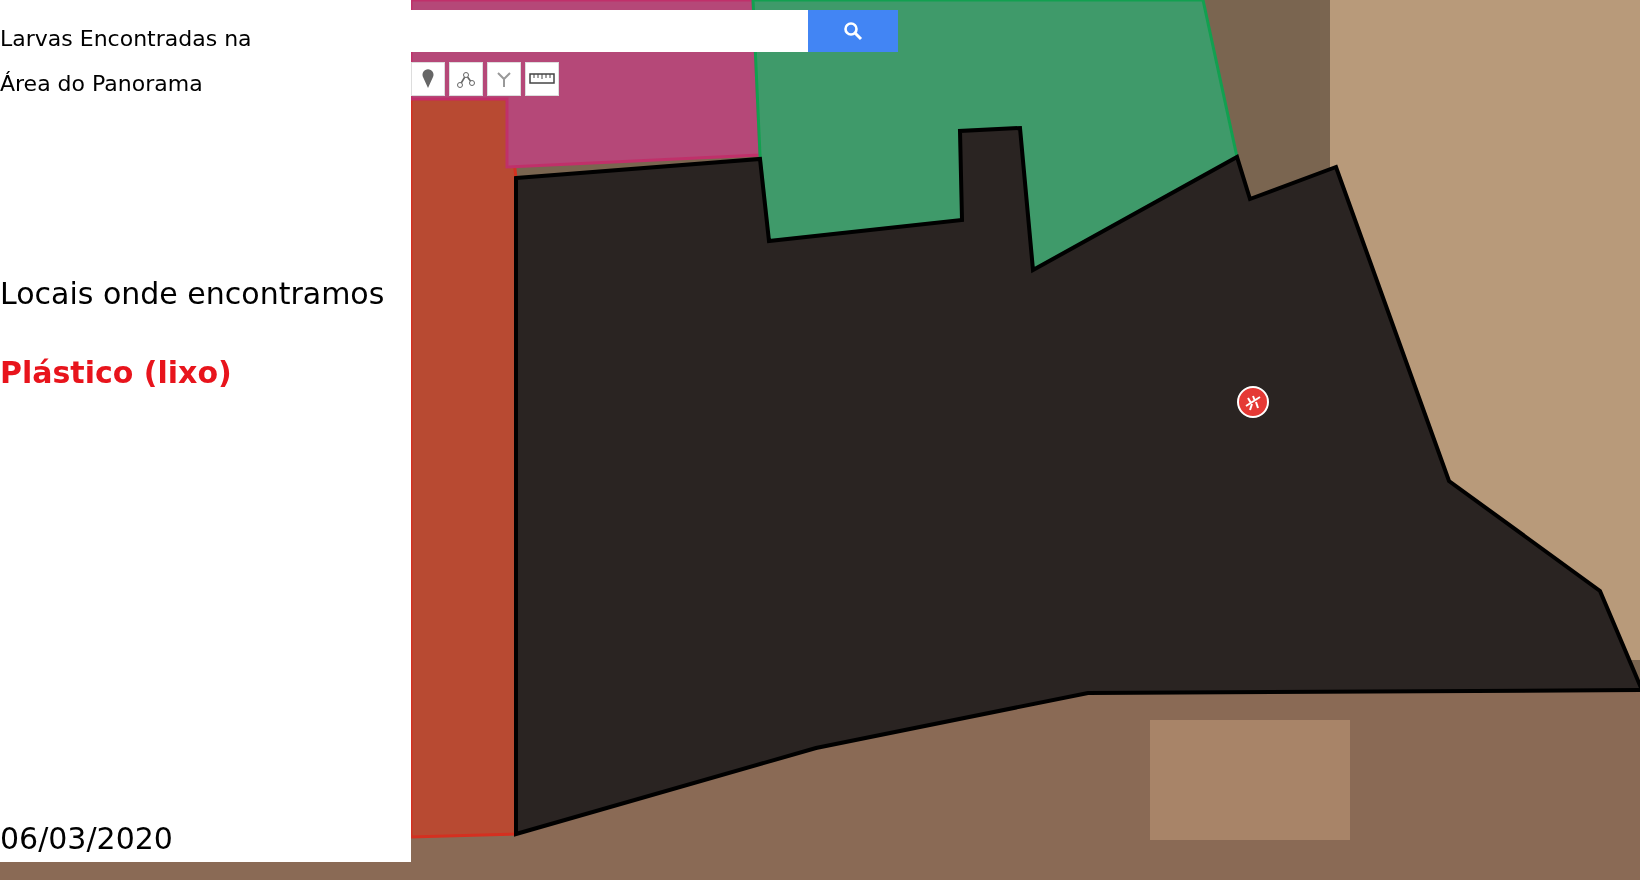 The width and height of the screenshot is (1640, 880). I want to click on search-field, so click(609, 31).